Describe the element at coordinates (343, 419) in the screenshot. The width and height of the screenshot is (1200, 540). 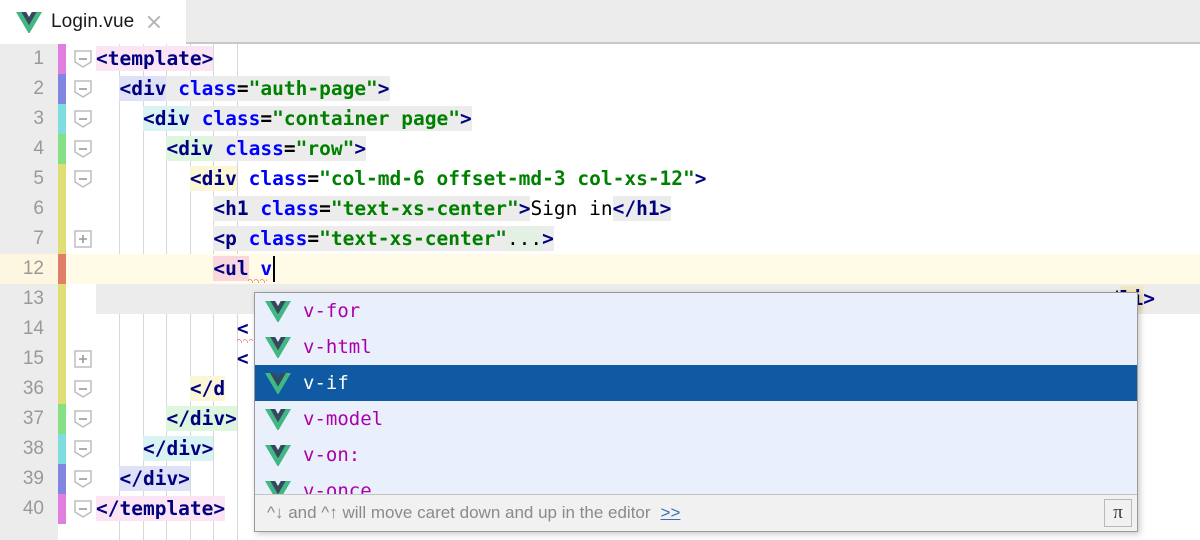
I see `autocomplete-item-label: v-model` at that location.